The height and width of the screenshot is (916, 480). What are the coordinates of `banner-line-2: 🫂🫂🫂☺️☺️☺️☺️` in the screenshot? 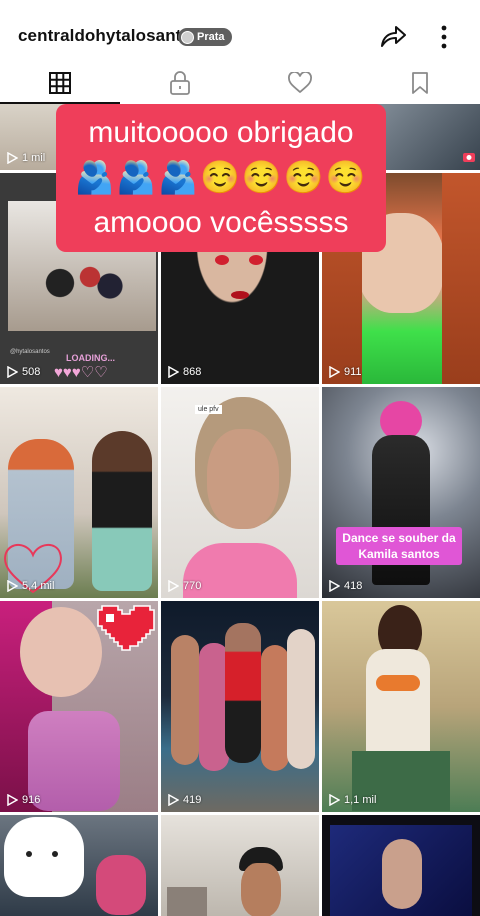 It's located at (221, 177).